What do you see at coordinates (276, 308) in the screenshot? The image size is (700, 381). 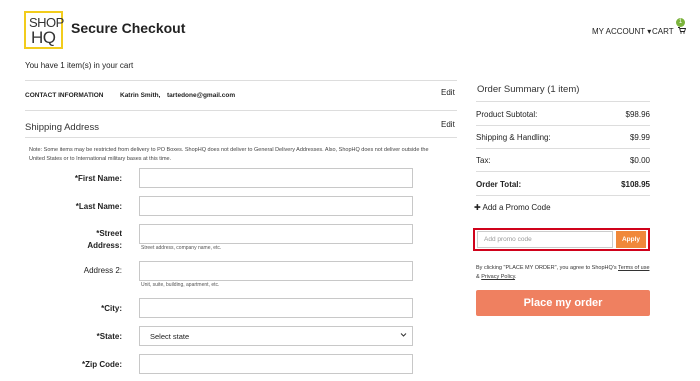 I see `city-input` at bounding box center [276, 308].